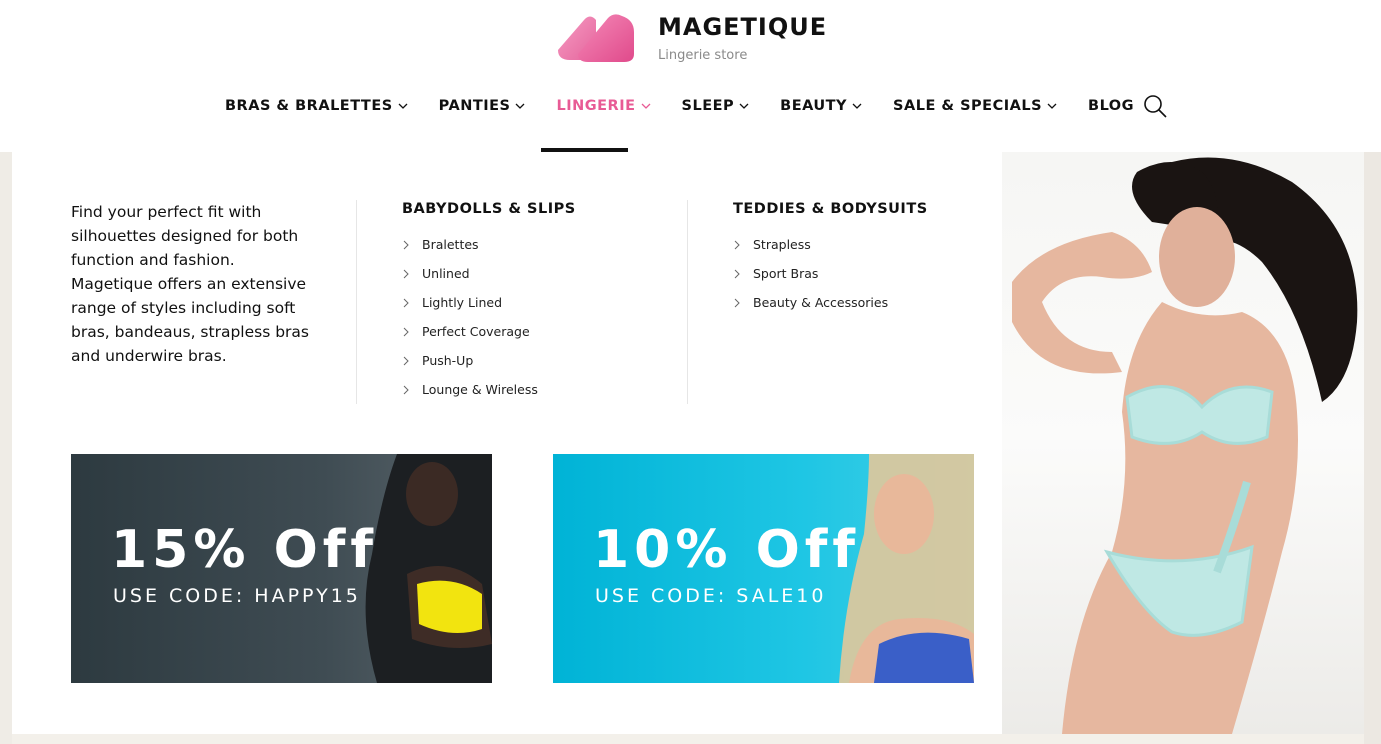  What do you see at coordinates (309, 106) in the screenshot?
I see `nav-label: BRAS & BRALETTES` at bounding box center [309, 106].